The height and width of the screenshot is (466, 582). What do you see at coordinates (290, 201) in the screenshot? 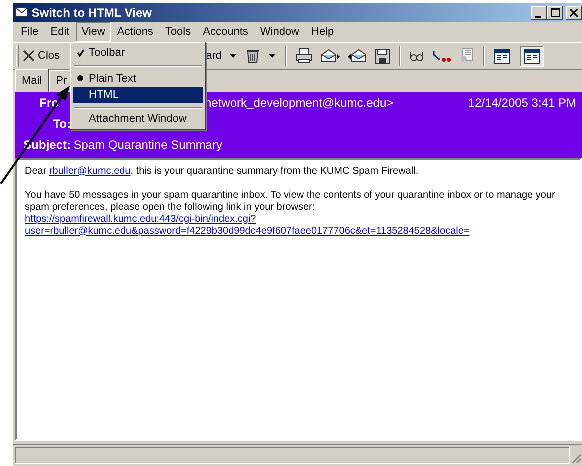
I see `paragraph: You have 50 messages in your spam quarantine inbox. To view the contents of your quarantine inbox or to manage your spam preferences, please open the following link in your browser:` at bounding box center [290, 201].